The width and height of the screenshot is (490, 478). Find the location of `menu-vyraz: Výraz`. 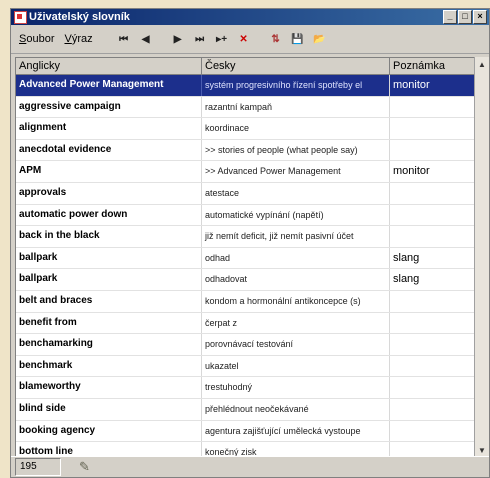

menu-vyraz: Výraz is located at coordinates (78, 39).